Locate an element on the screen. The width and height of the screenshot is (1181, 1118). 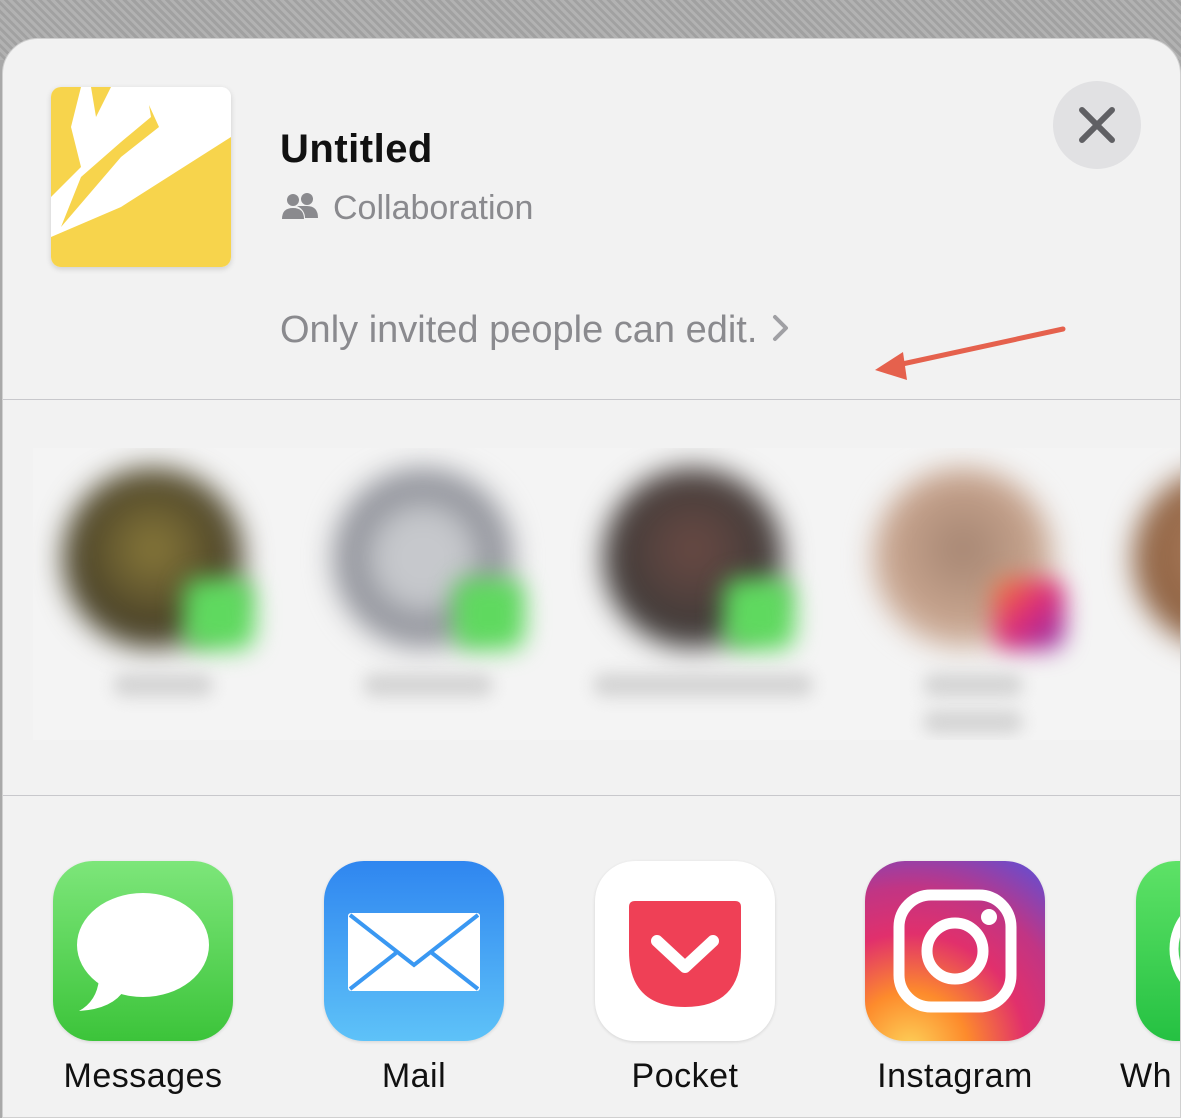
instagram-icon is located at coordinates (955, 951).